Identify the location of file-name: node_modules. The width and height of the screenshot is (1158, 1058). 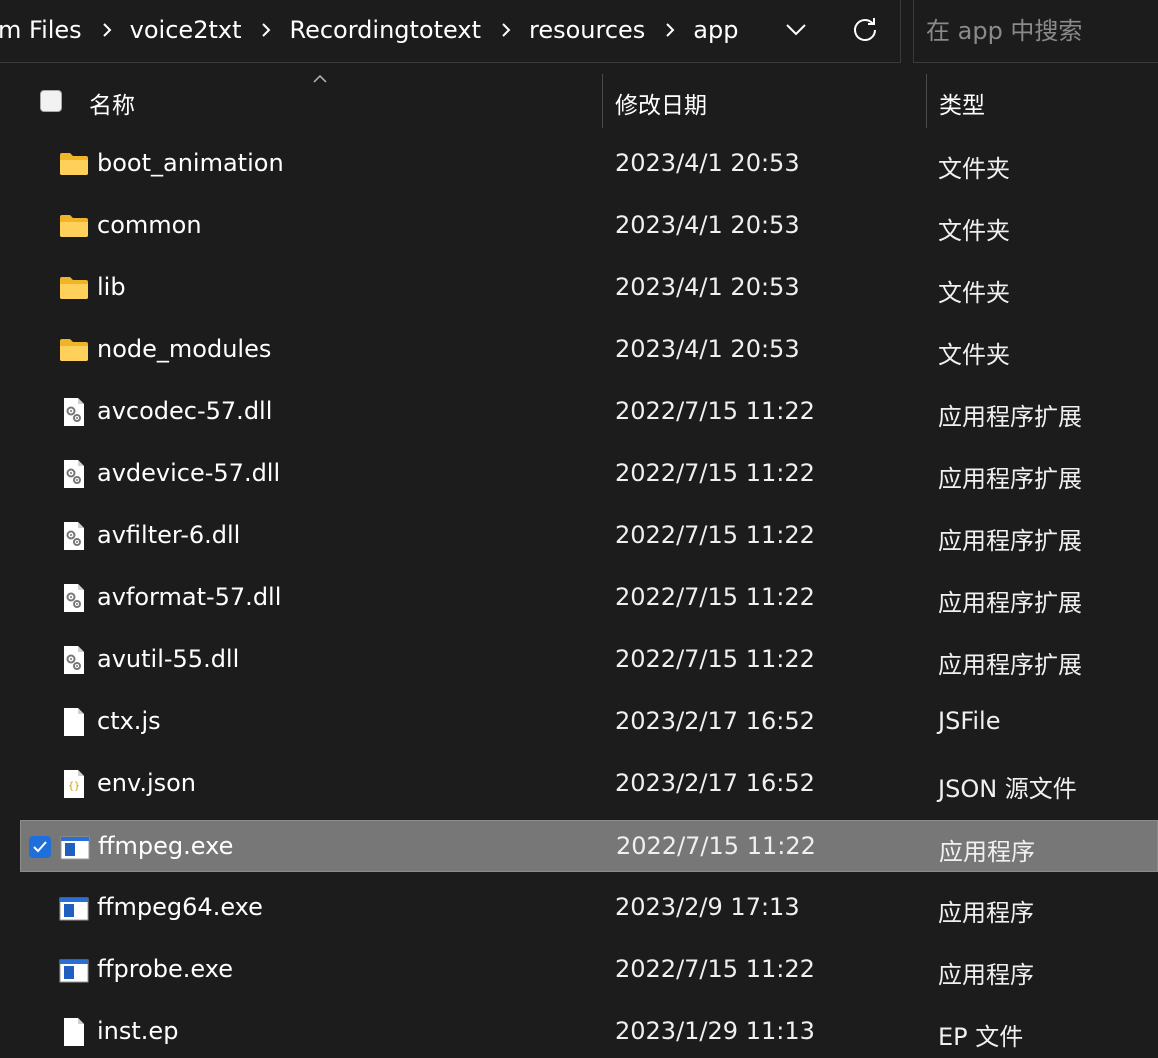
(184, 349).